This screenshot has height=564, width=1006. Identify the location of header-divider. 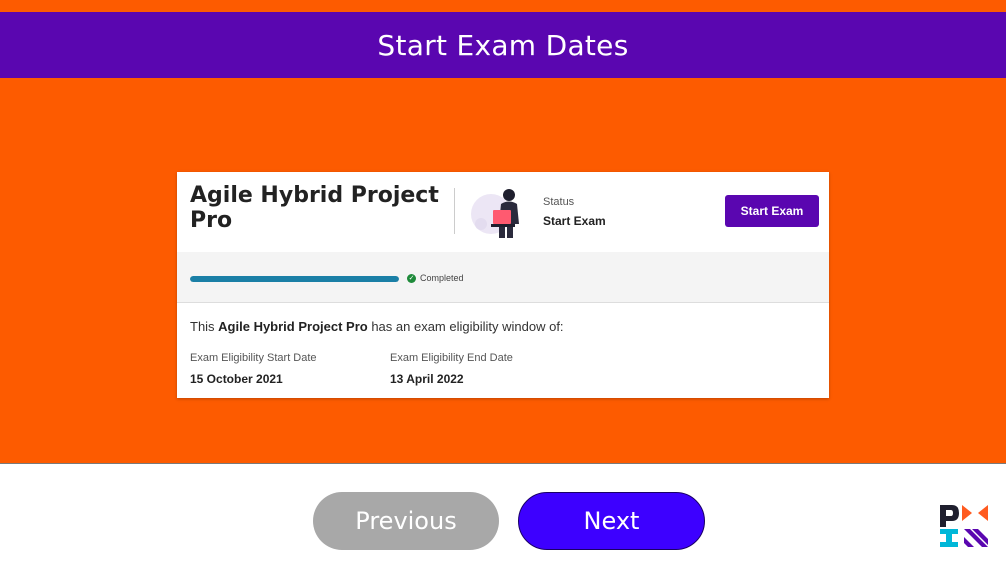
(454, 211).